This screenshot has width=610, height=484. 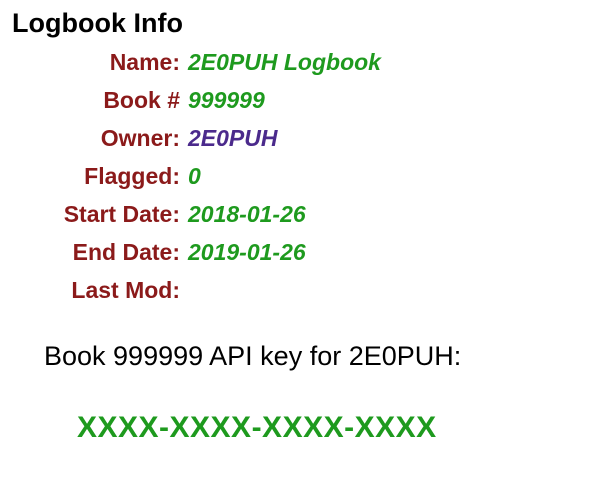 I want to click on start-date-value: 2018-01-26, so click(x=247, y=214).